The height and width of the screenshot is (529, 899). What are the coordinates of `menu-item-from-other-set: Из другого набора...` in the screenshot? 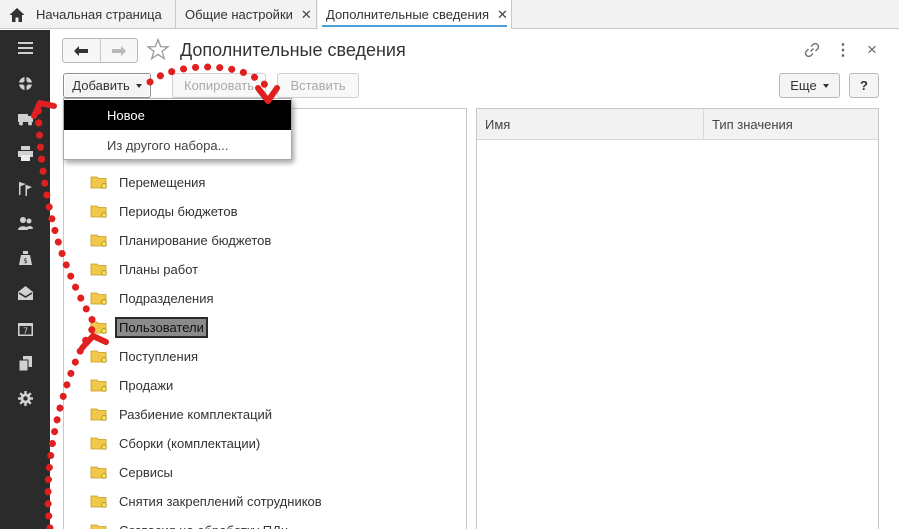 It's located at (177, 145).